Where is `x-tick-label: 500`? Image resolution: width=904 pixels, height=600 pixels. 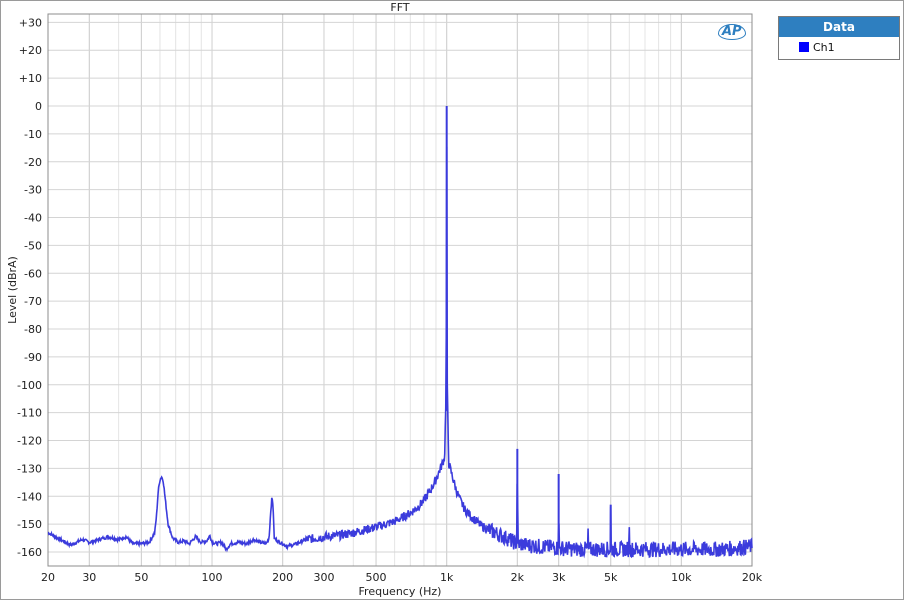 x-tick-label: 500 is located at coordinates (376, 577).